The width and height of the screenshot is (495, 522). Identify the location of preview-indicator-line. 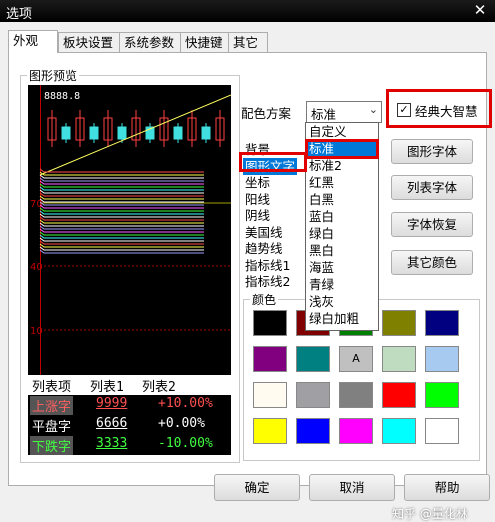
(121, 170).